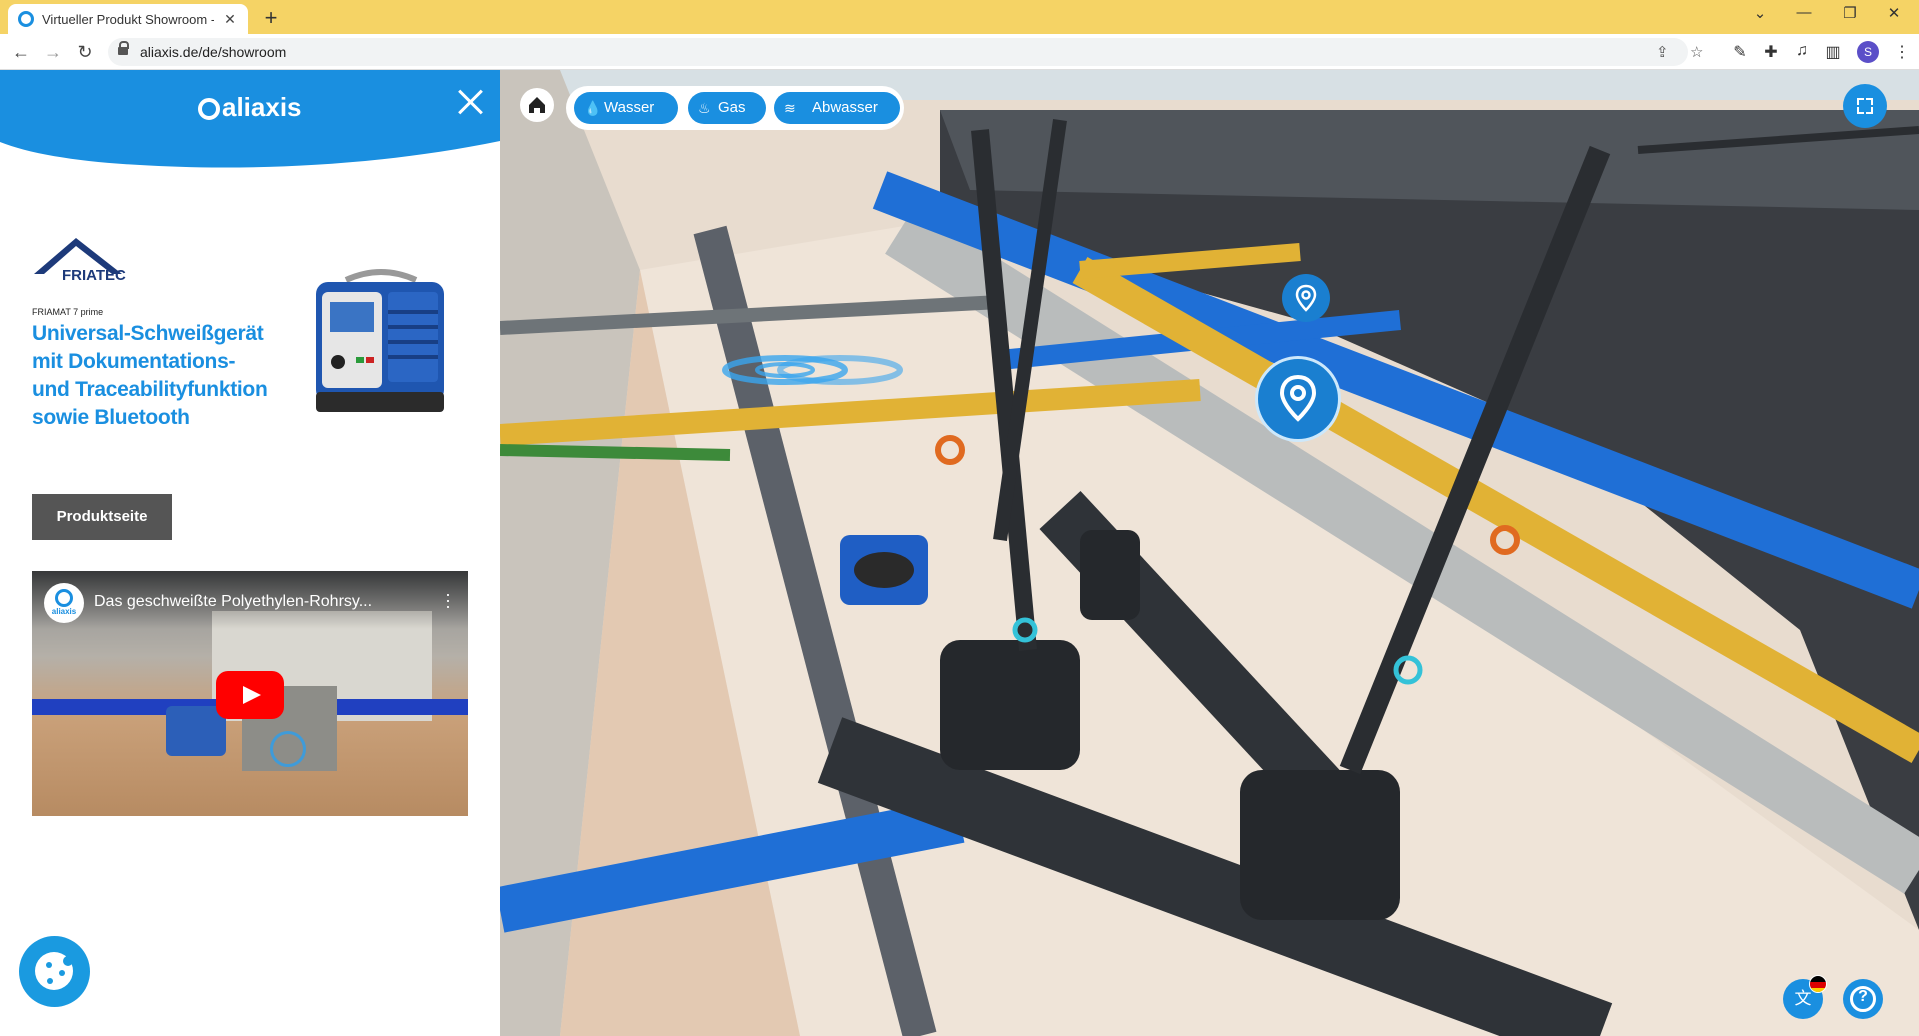 The height and width of the screenshot is (1036, 1919). What do you see at coordinates (470, 102) in the screenshot?
I see `panel-close-button` at bounding box center [470, 102].